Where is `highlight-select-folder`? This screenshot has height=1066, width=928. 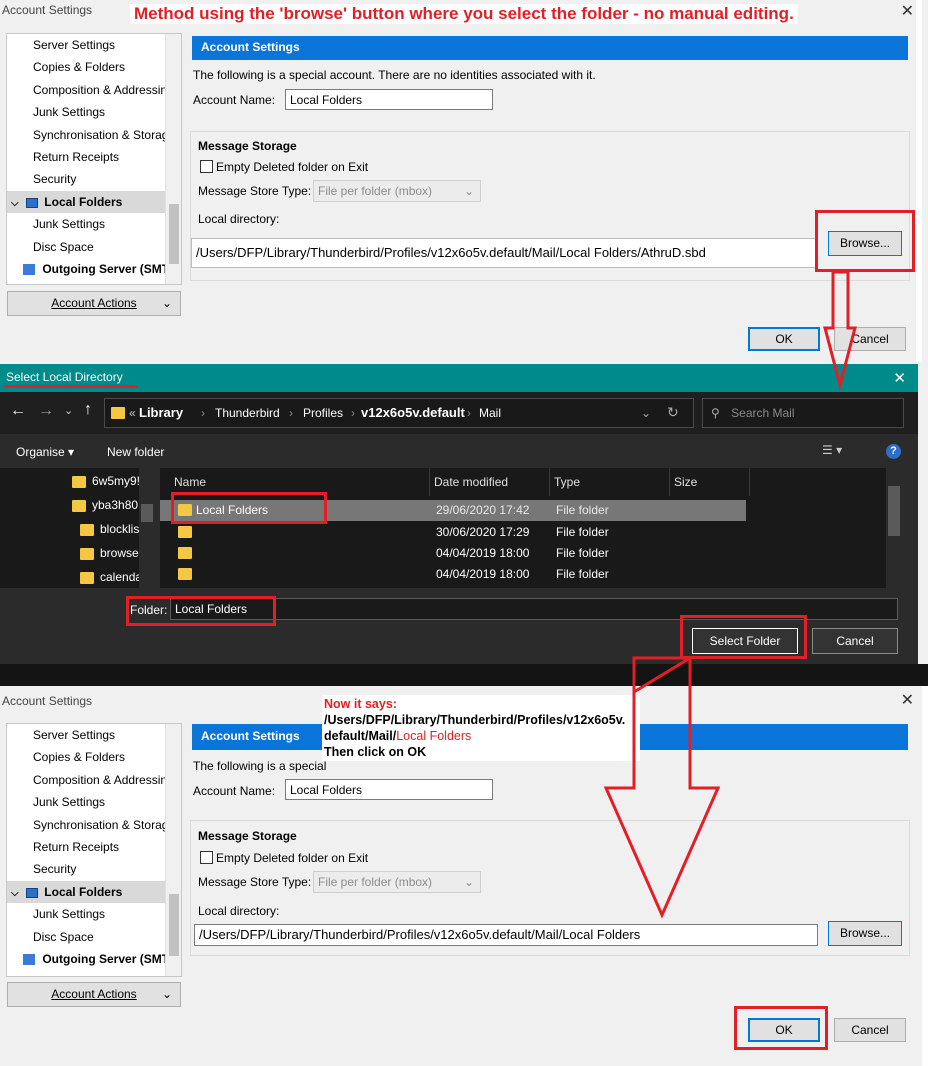
highlight-select-folder is located at coordinates (743, 637).